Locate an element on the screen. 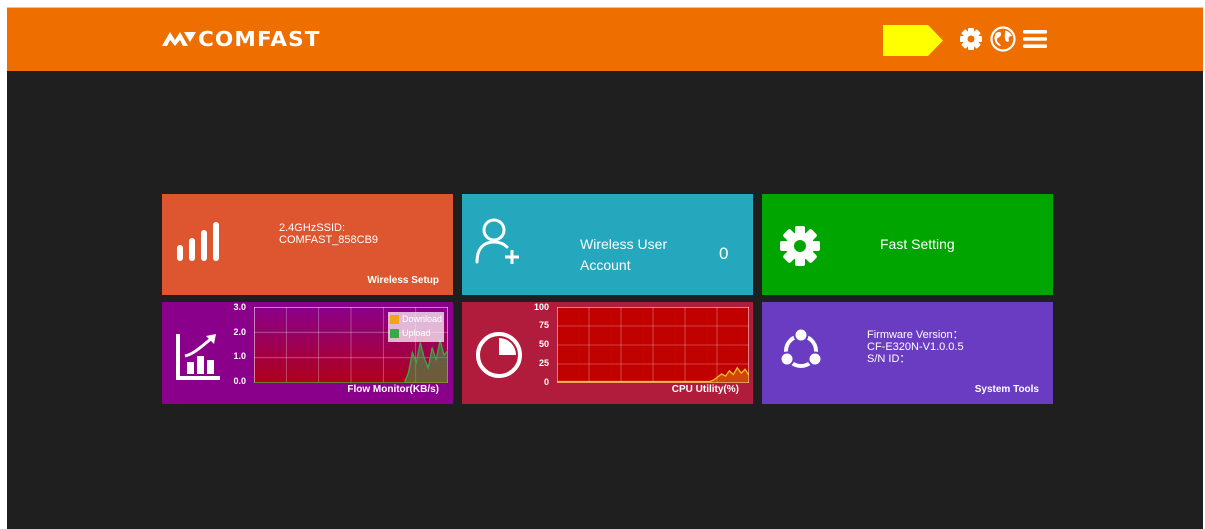  users-title-line2: Account is located at coordinates (605, 265).